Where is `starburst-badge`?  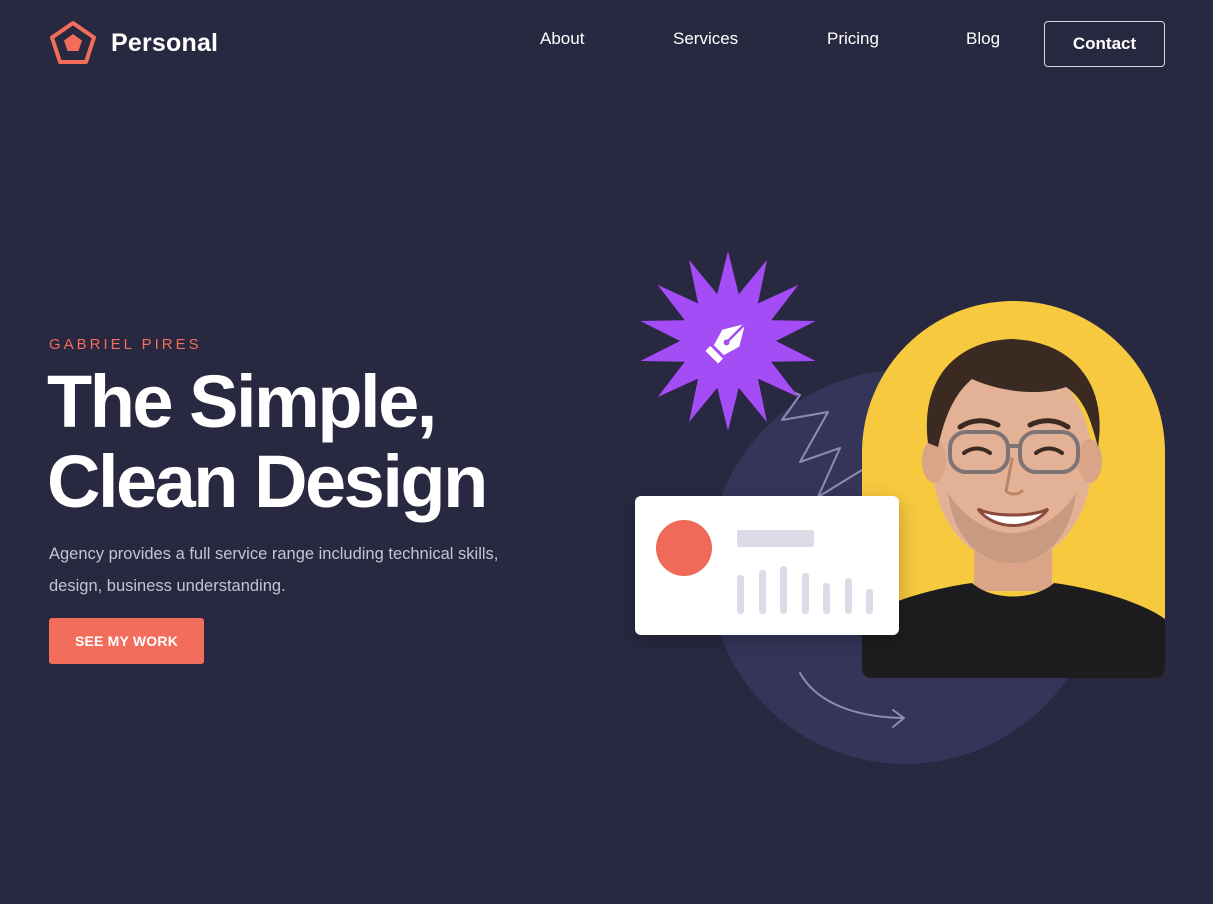
starburst-badge is located at coordinates (728, 341).